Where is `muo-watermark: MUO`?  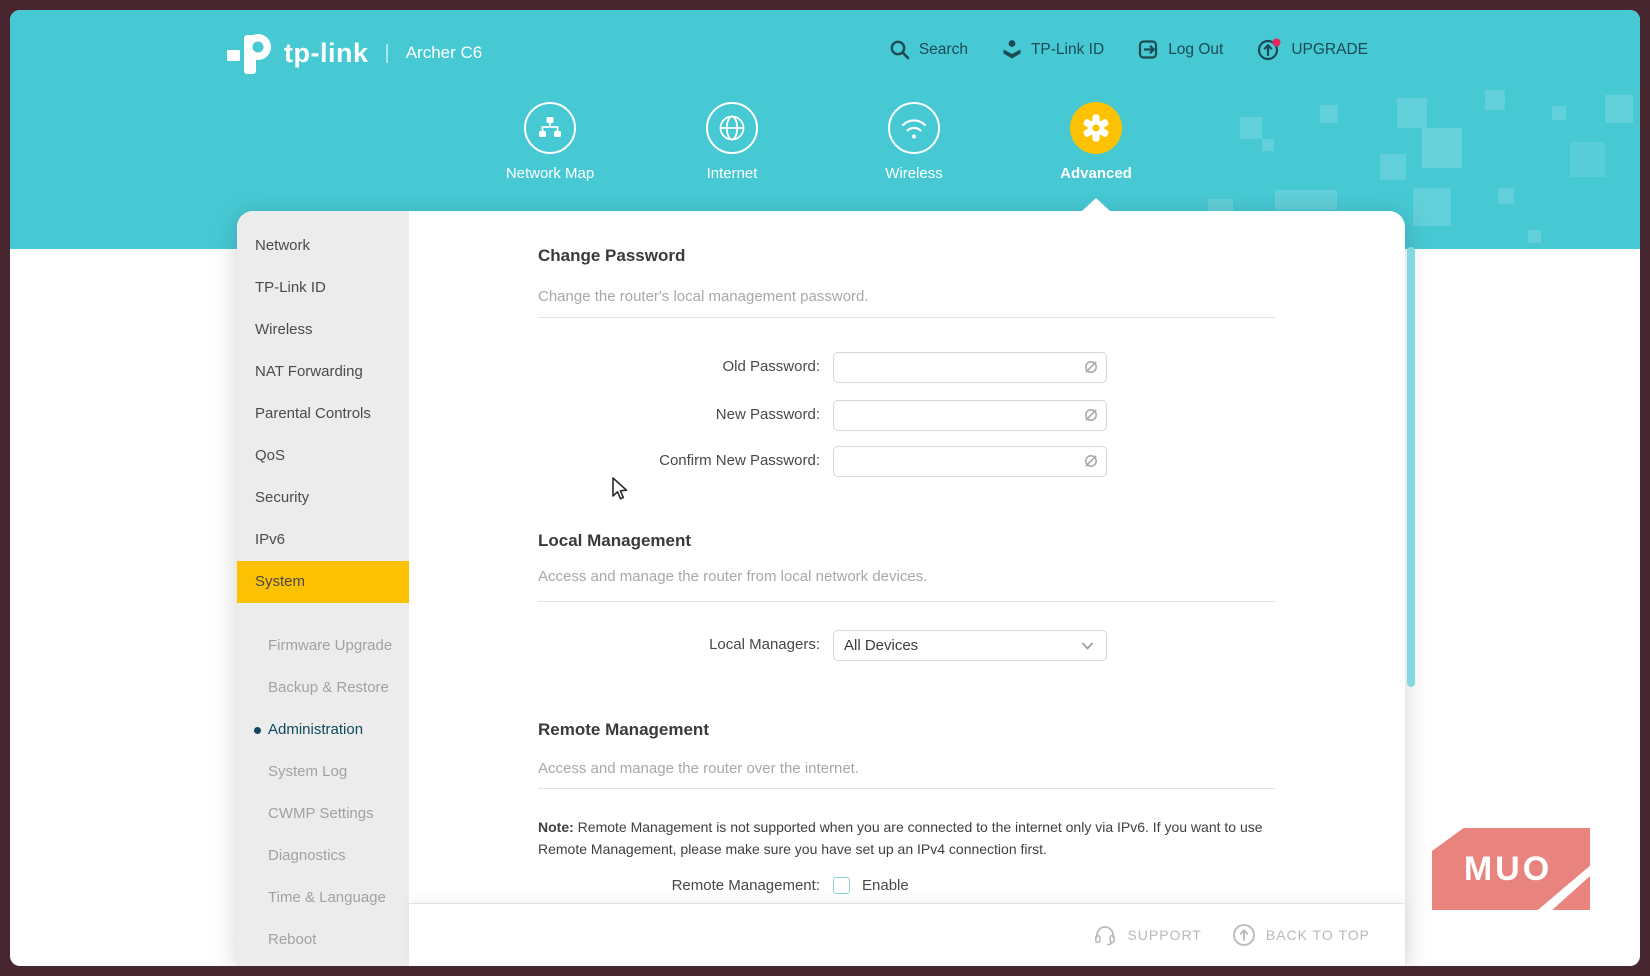
muo-watermark: MUO is located at coordinates (1511, 869).